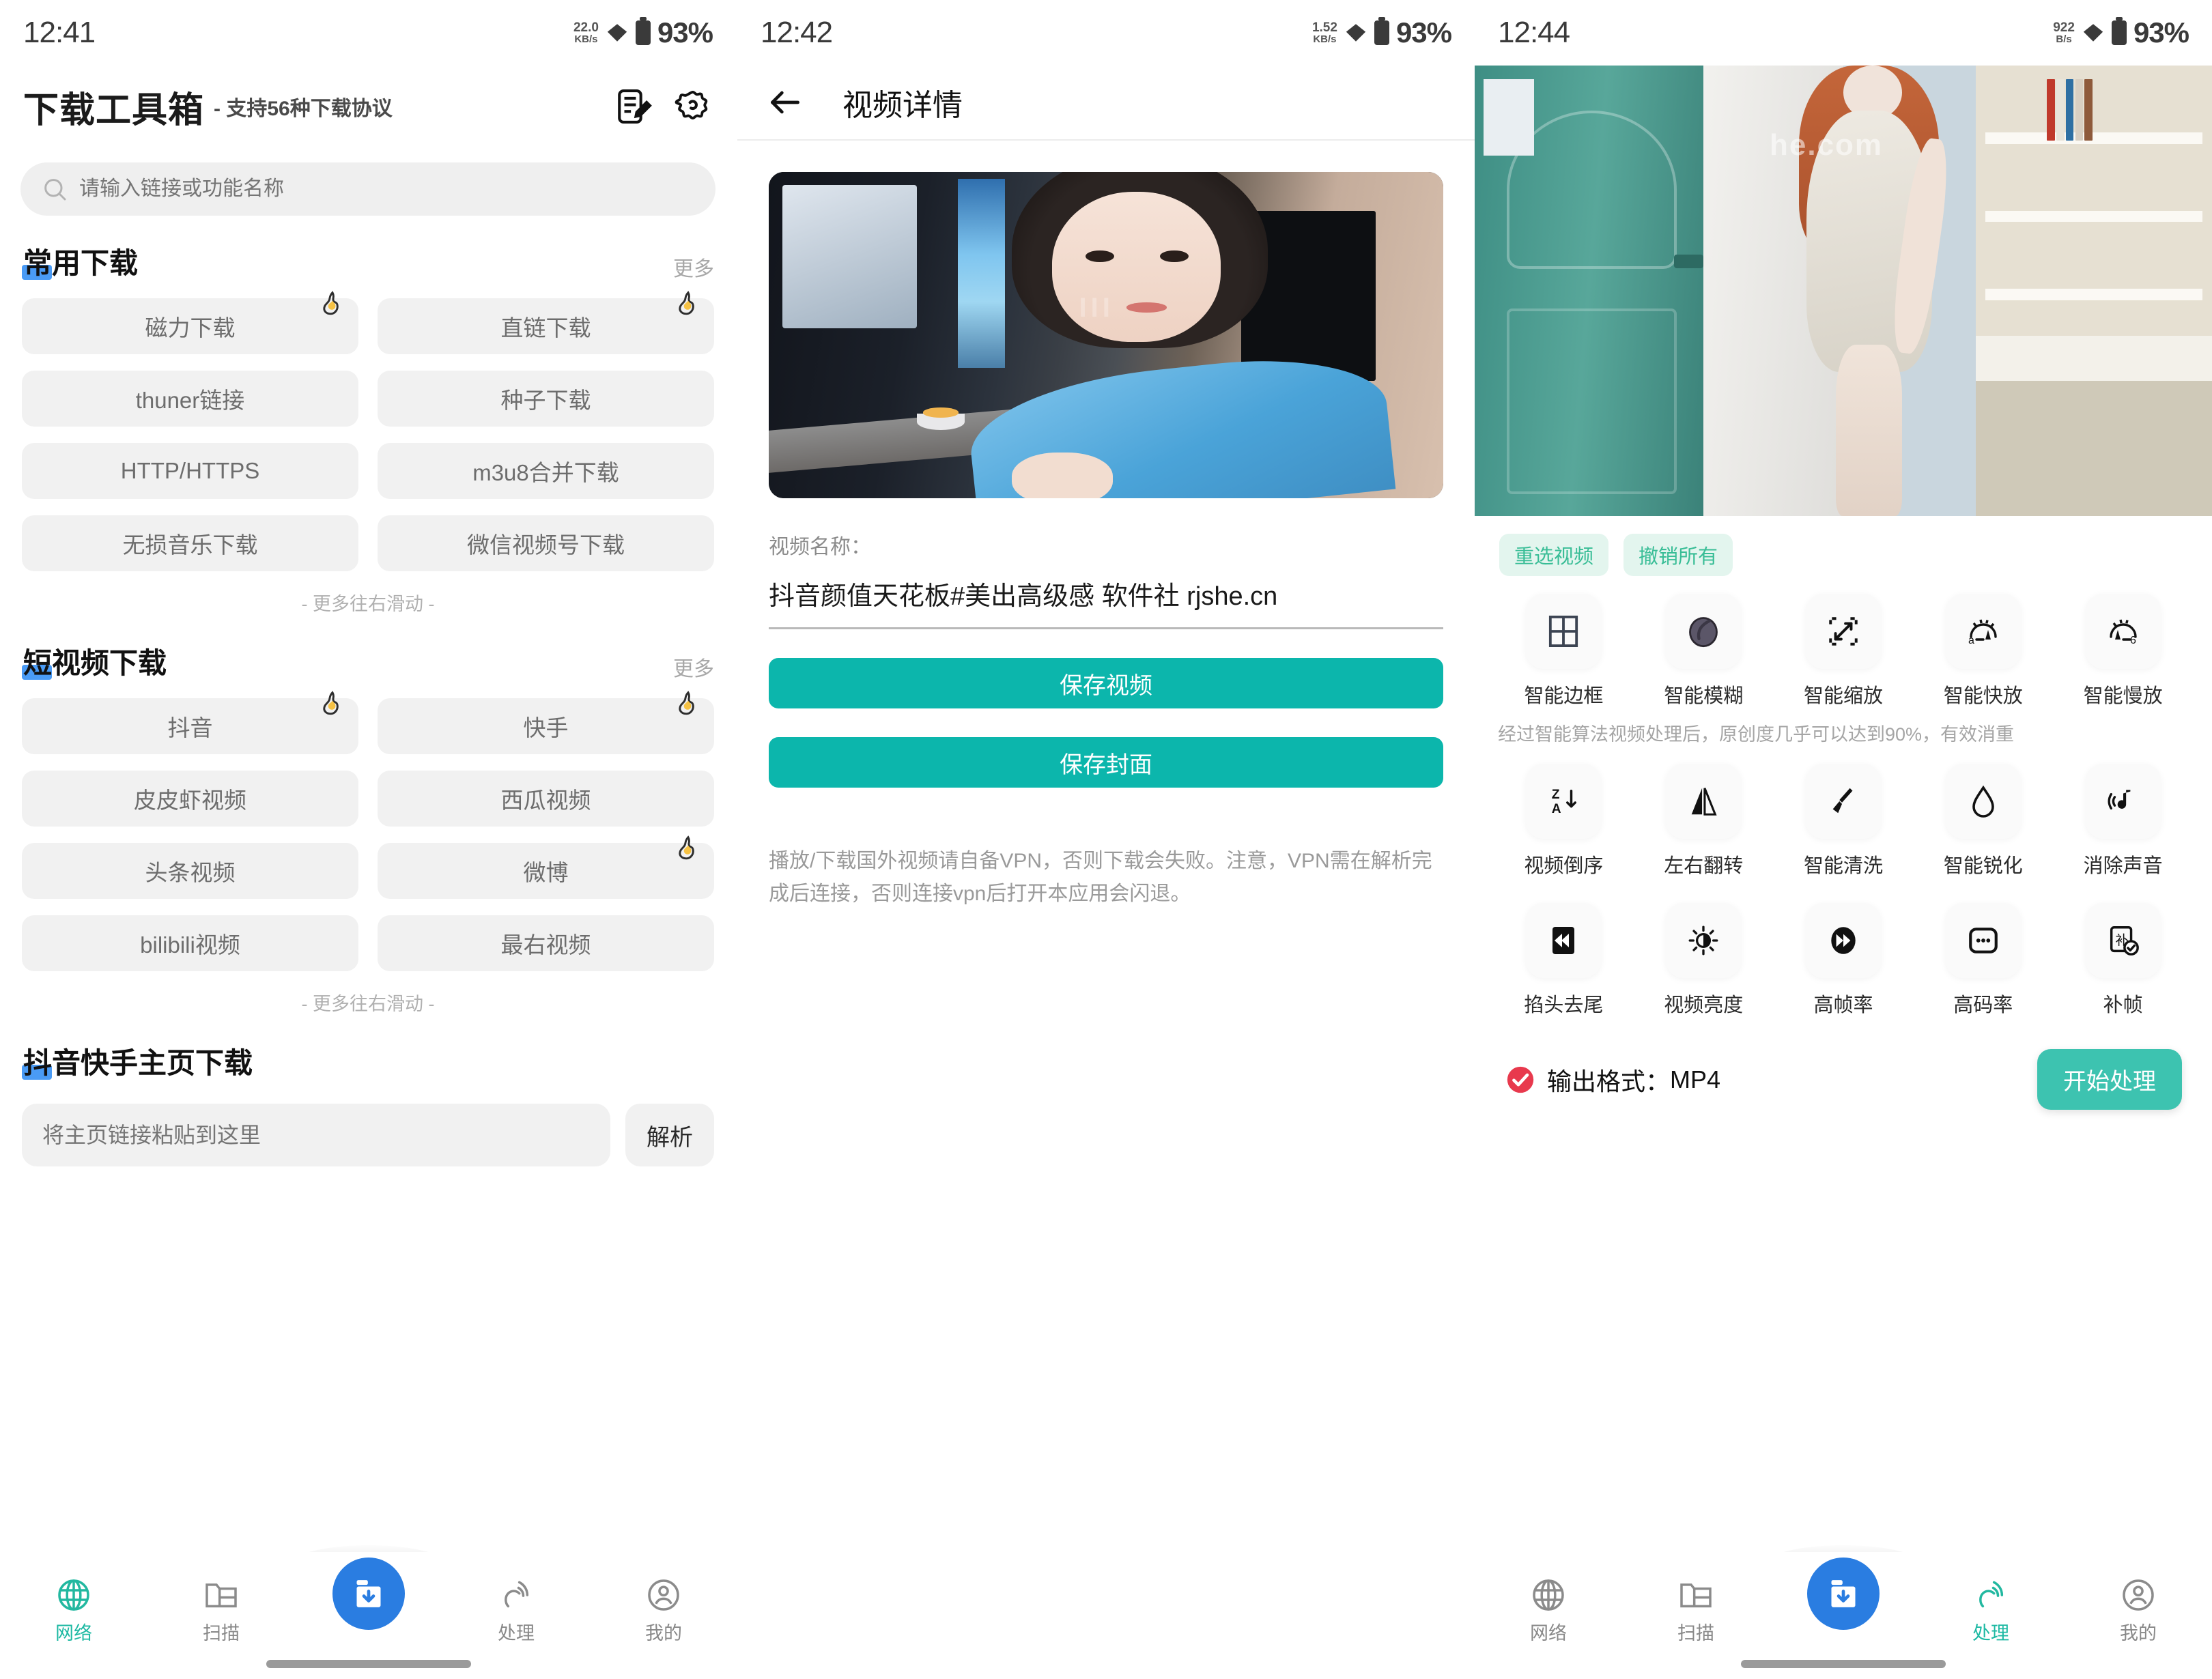 The height and width of the screenshot is (1679, 2212). I want to click on tool-flip-horizontal: 左右翻转, so click(1704, 821).